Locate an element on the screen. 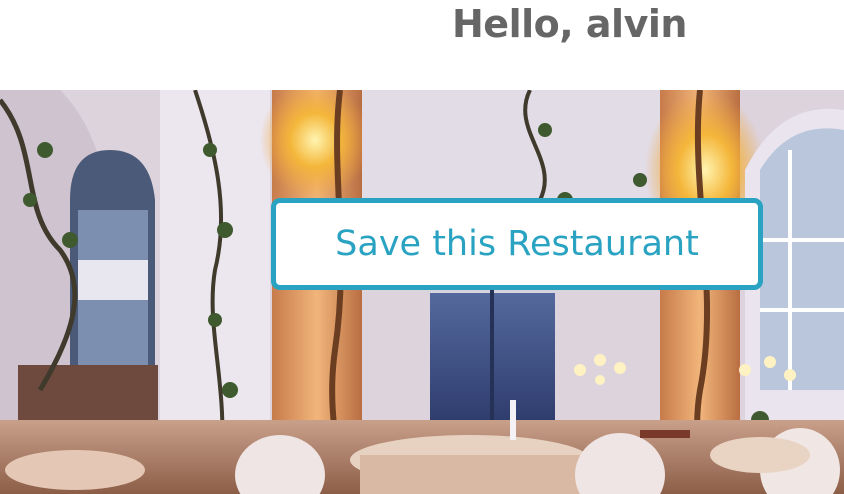 This screenshot has height=494, width=844. save-restaurant-button: Save this Restaurant is located at coordinates (517, 244).